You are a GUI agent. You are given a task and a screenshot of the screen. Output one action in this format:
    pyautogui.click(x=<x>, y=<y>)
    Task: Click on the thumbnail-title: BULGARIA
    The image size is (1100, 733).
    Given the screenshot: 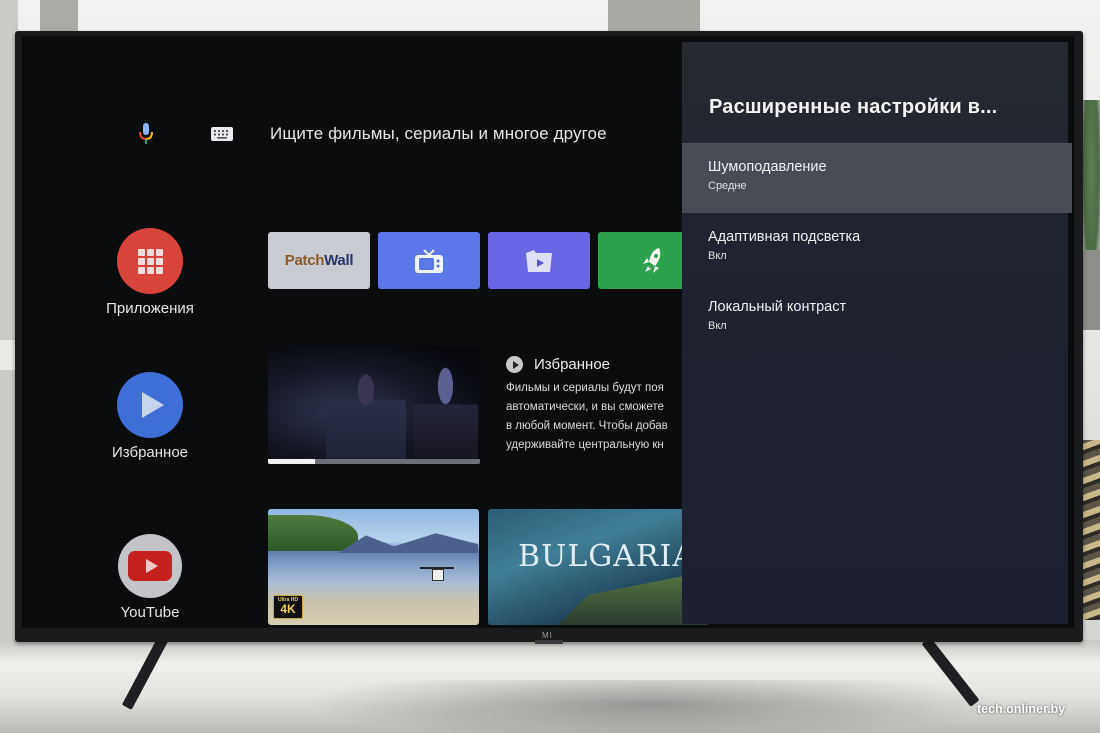 What is the action you would take?
    pyautogui.click(x=606, y=556)
    